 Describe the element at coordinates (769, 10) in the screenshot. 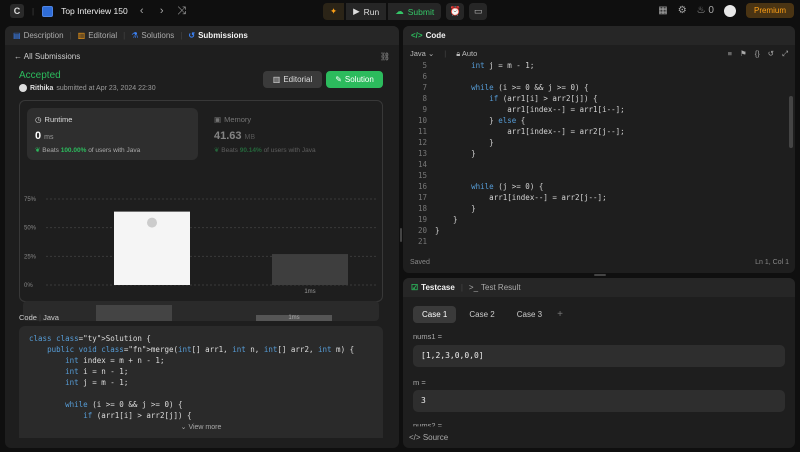

I see `premium-button: Premium` at that location.